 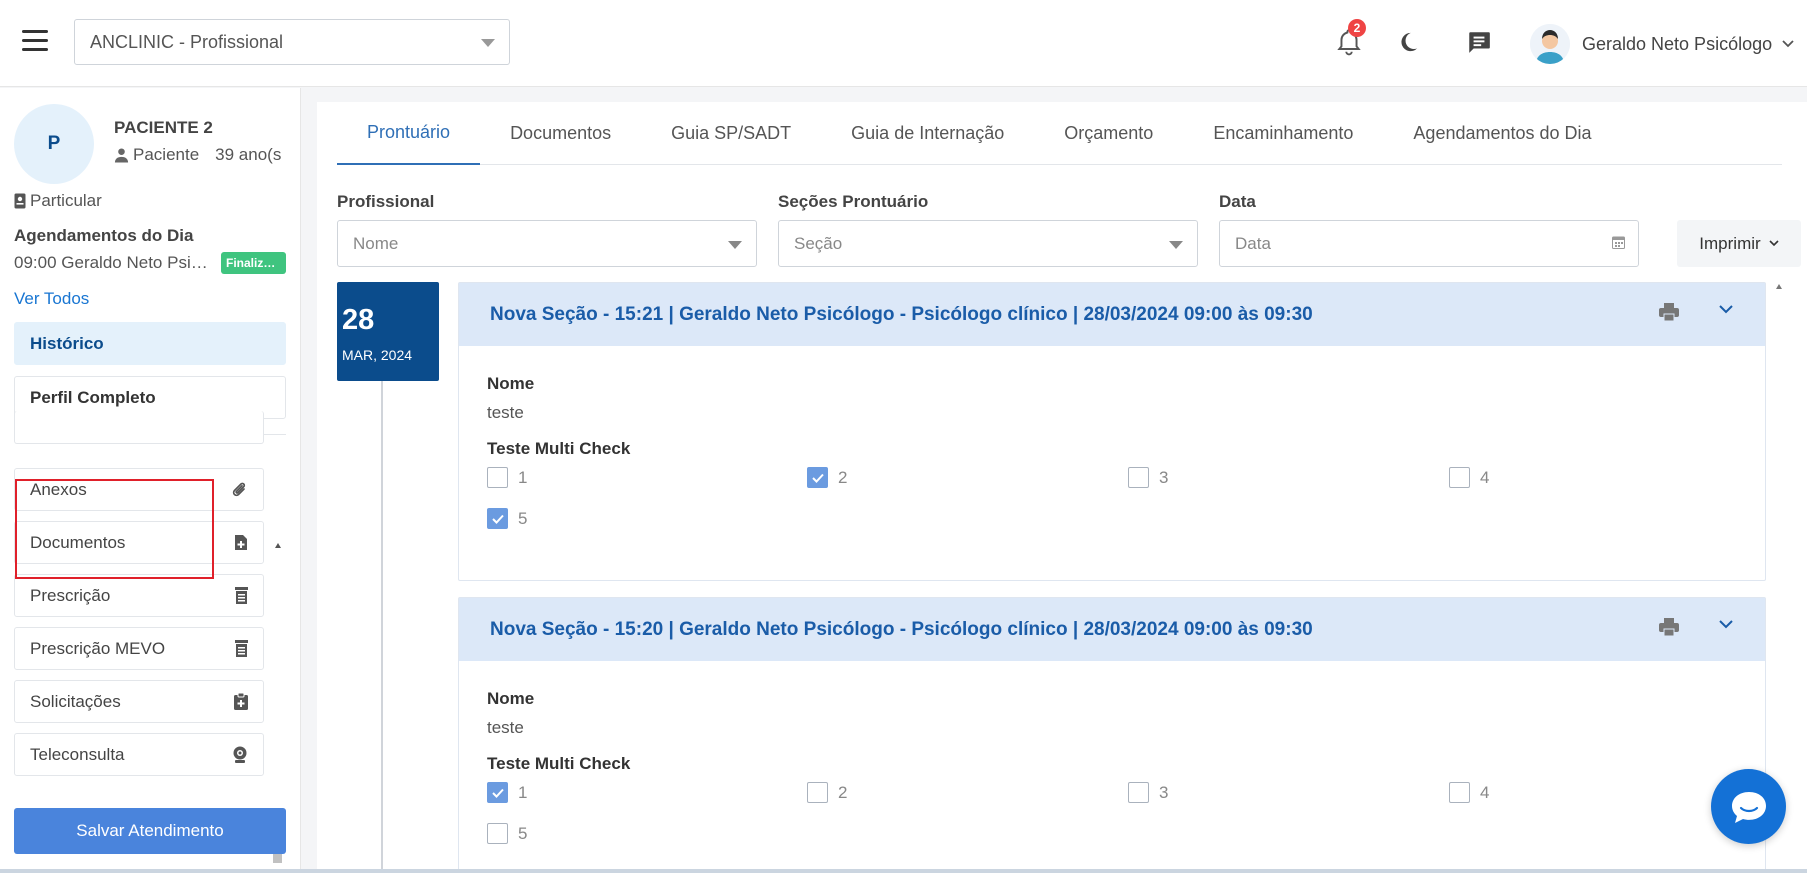 I want to click on notification-badge: 2, so click(x=1357, y=28).